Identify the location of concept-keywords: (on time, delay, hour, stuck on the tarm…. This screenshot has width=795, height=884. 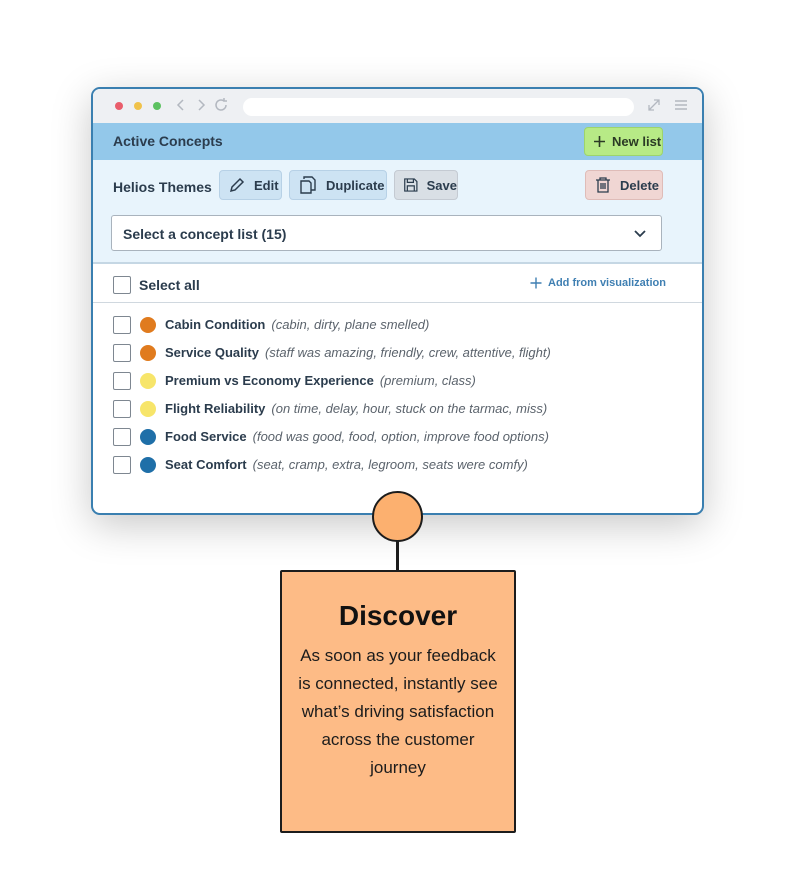
(409, 408).